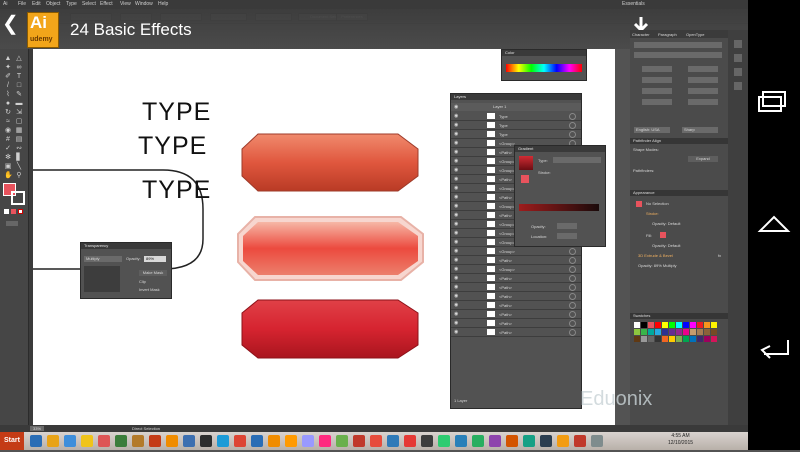 This screenshot has width=800, height=452. What do you see at coordinates (679, 141) in the screenshot?
I see `pathfinder-header: Pathfinder Align` at bounding box center [679, 141].